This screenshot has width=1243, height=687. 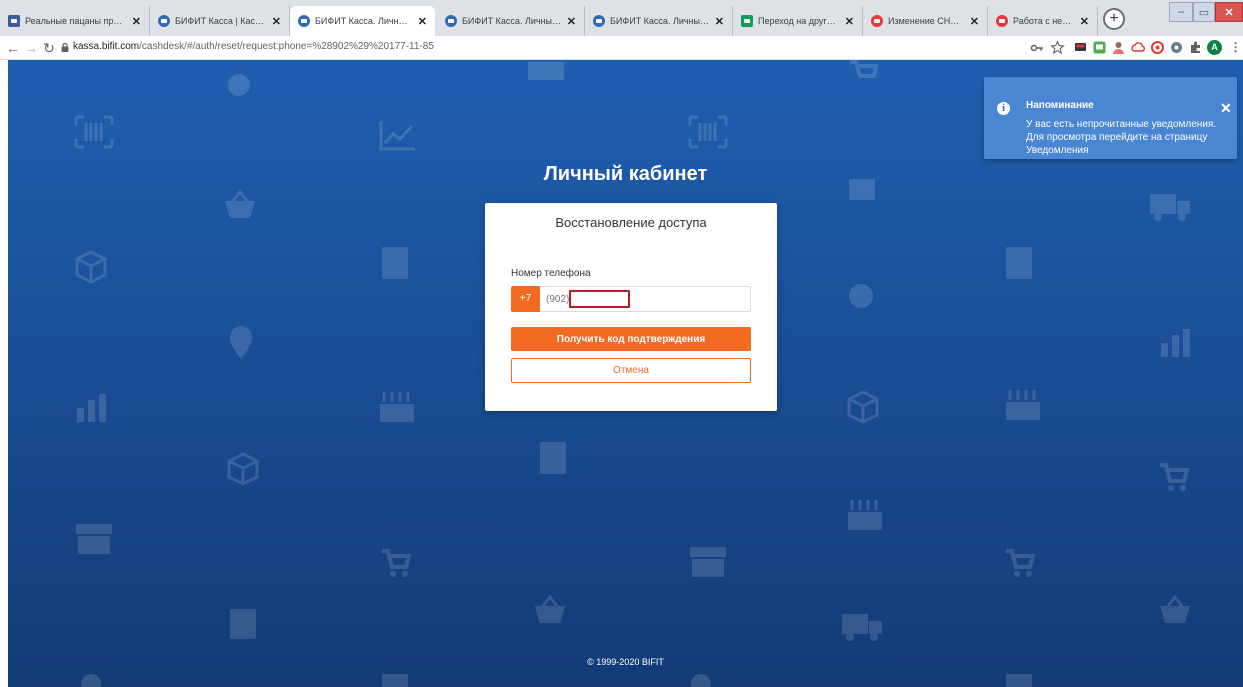 What do you see at coordinates (1037, 47) in the screenshot?
I see `key-icon` at bounding box center [1037, 47].